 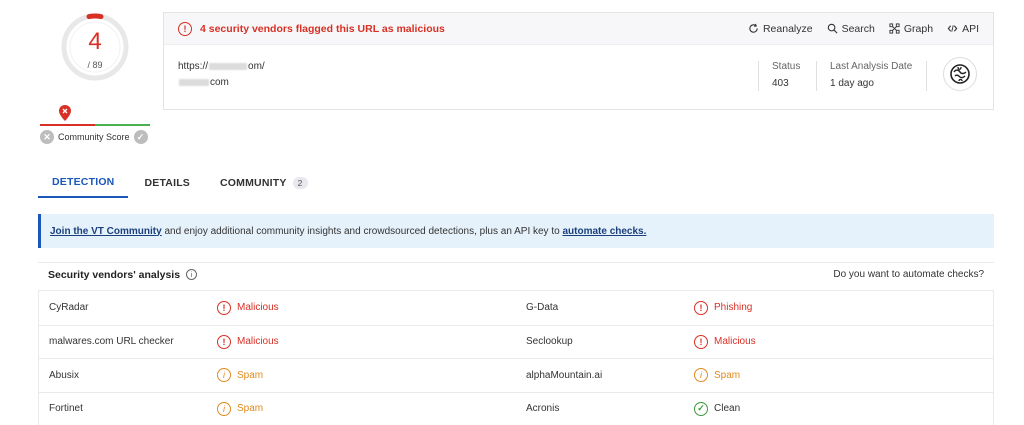 I want to click on site-logo, so click(x=960, y=74).